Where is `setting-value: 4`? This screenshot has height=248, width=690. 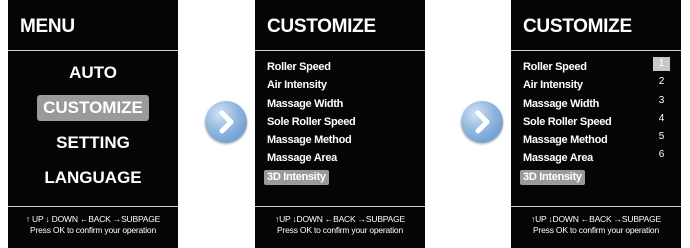
setting-value: 4 is located at coordinates (661, 119).